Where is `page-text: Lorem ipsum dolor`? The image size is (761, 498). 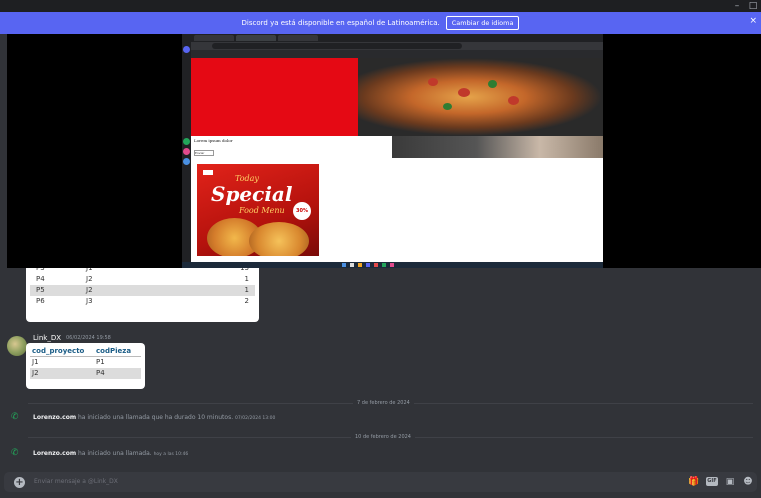
page-text: Lorem ipsum dolor is located at coordinates (213, 140).